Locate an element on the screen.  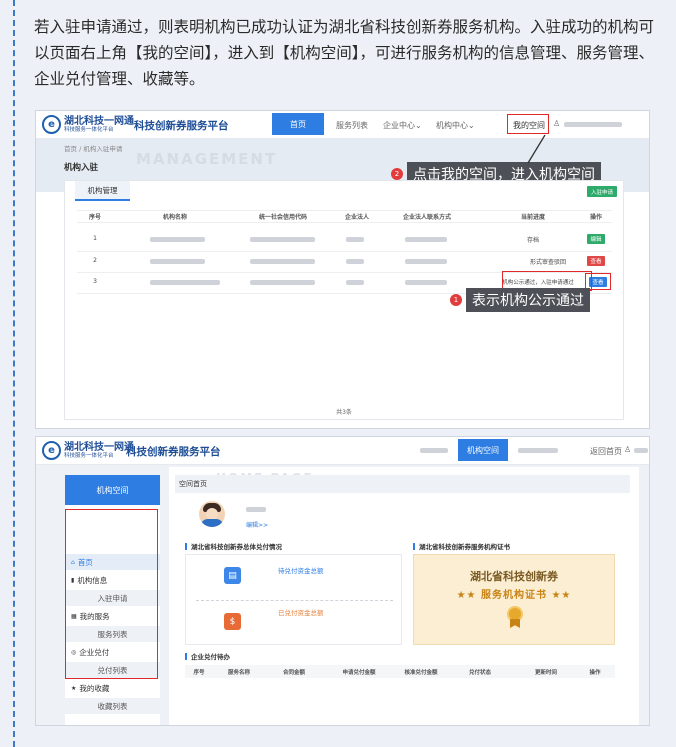
paid-payout-label: 已兑付资金总额 is located at coordinates (301, 613).